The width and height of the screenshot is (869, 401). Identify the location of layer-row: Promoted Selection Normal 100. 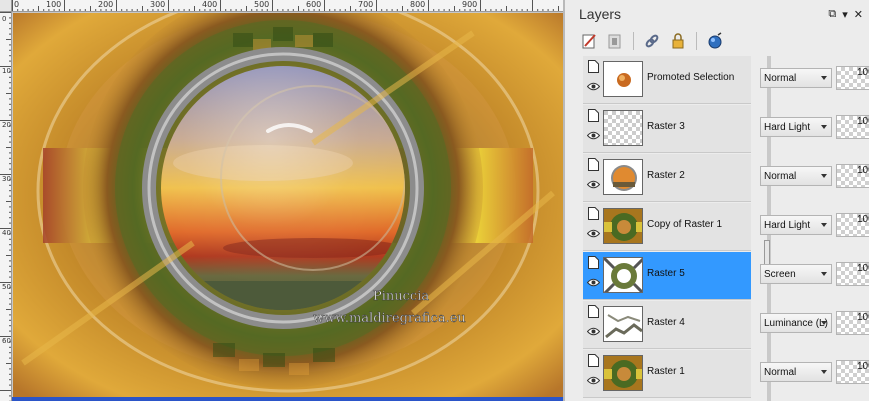
(724, 80).